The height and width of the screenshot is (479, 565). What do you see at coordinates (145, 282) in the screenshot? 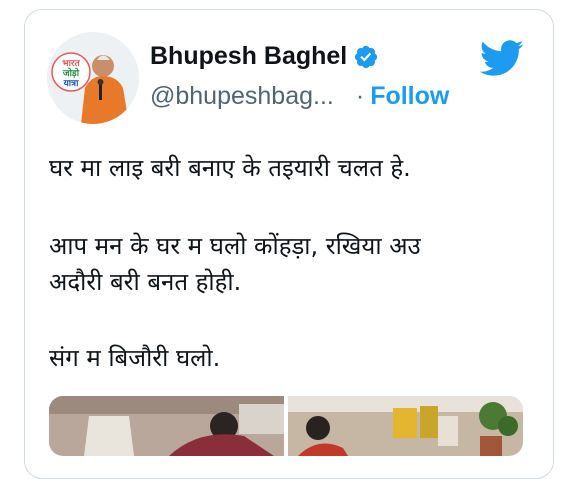
I see `tweet-line-3: अदौरी बरी बनत होही.` at bounding box center [145, 282].